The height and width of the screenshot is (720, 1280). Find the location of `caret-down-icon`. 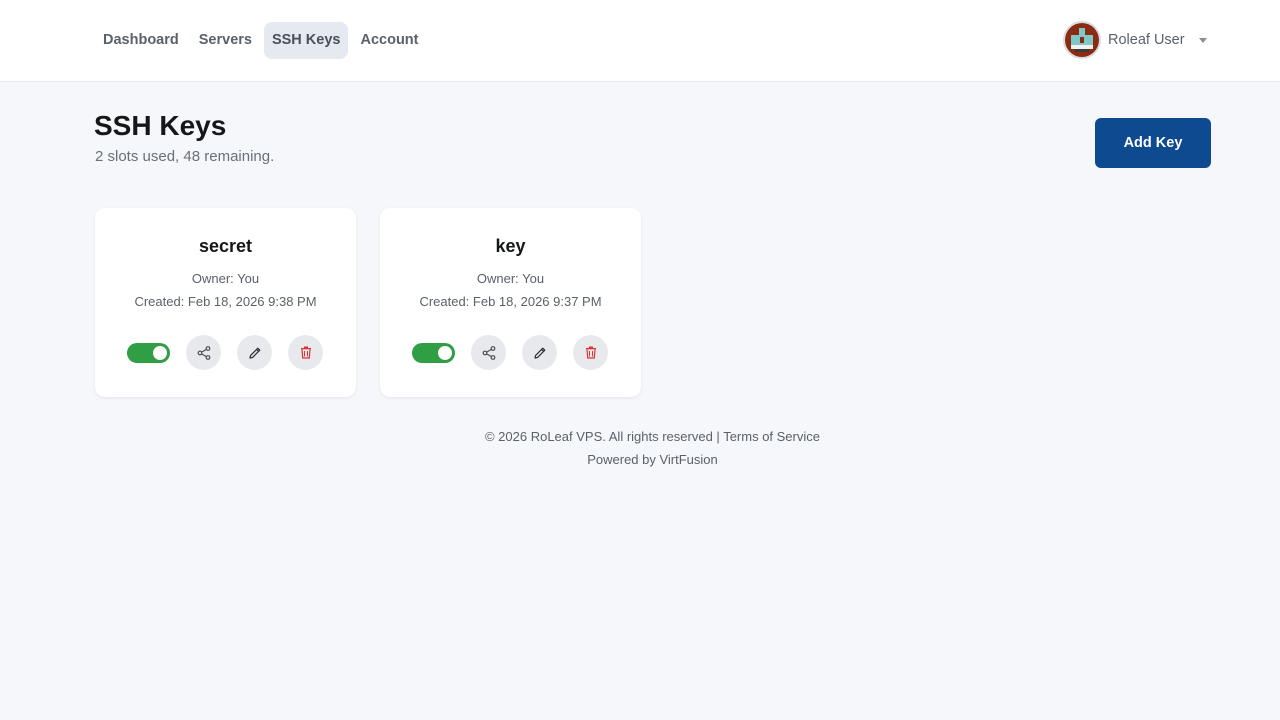

caret-down-icon is located at coordinates (1202, 40).